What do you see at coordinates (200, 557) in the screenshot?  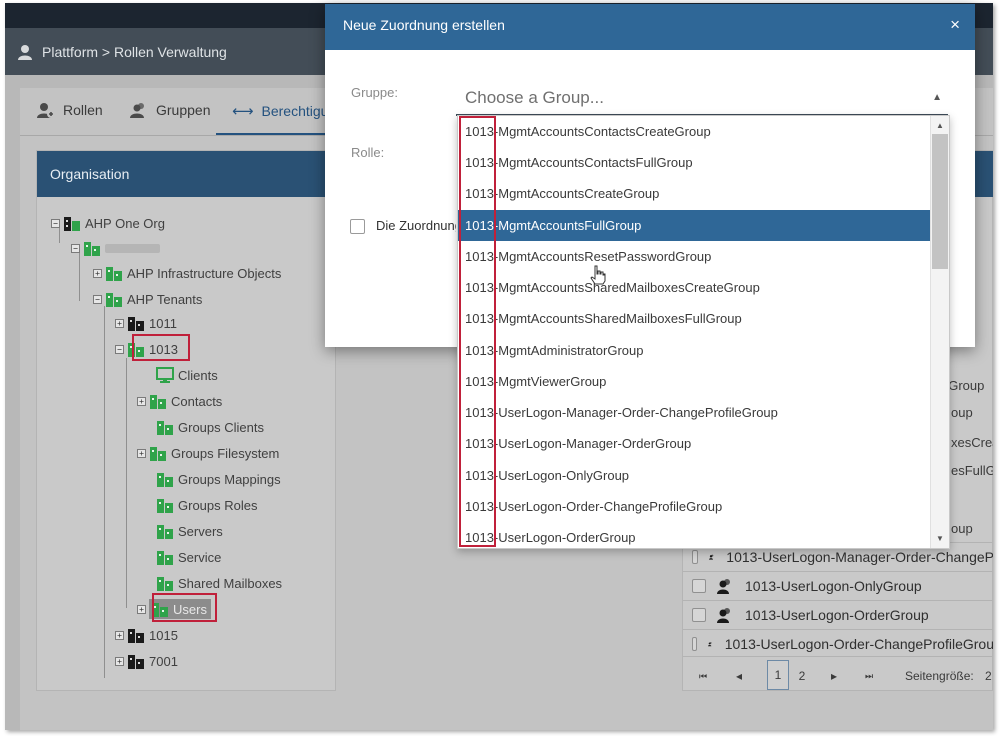 I see `tree-node-label: Service` at bounding box center [200, 557].